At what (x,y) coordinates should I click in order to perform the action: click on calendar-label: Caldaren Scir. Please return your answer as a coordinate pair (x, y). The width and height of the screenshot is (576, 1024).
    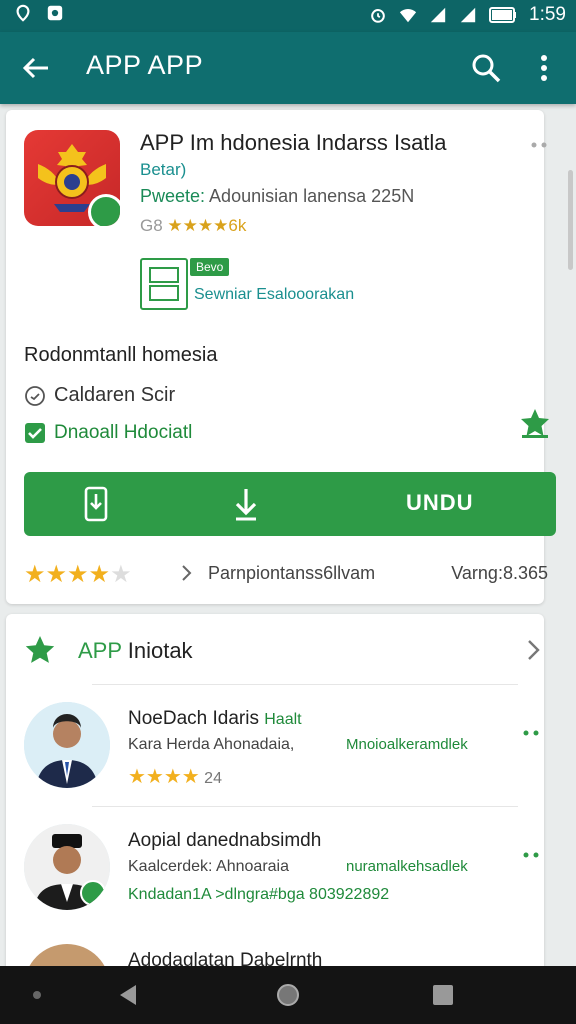
    Looking at the image, I should click on (115, 395).